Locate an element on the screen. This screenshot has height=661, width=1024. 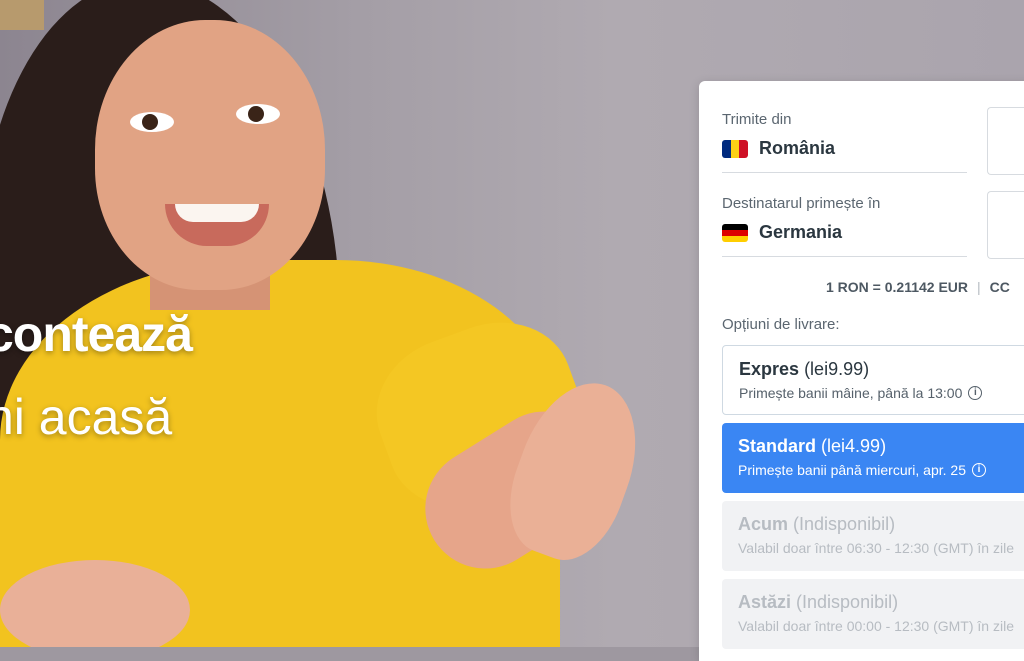
option-subtitle: Primește banii până miercuri, apr. 25 is located at coordinates (852, 470).